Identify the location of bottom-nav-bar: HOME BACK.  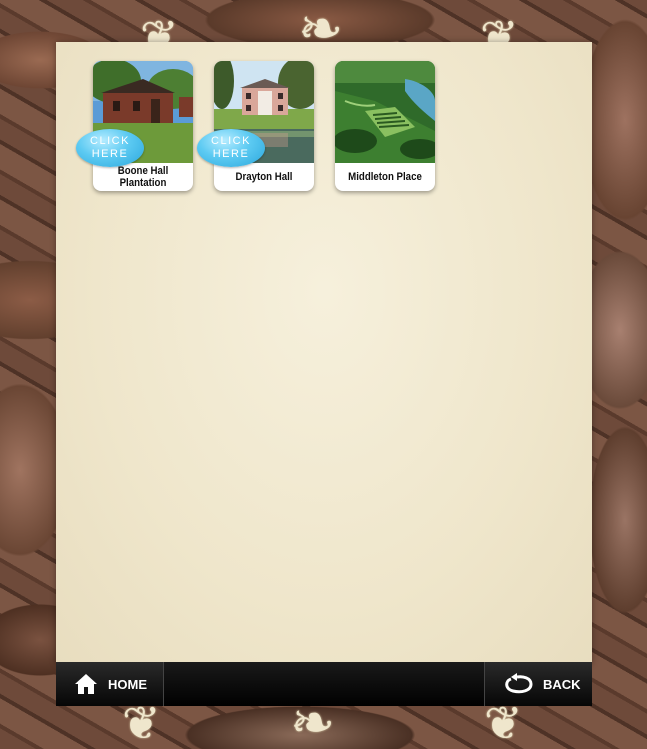
(324, 684).